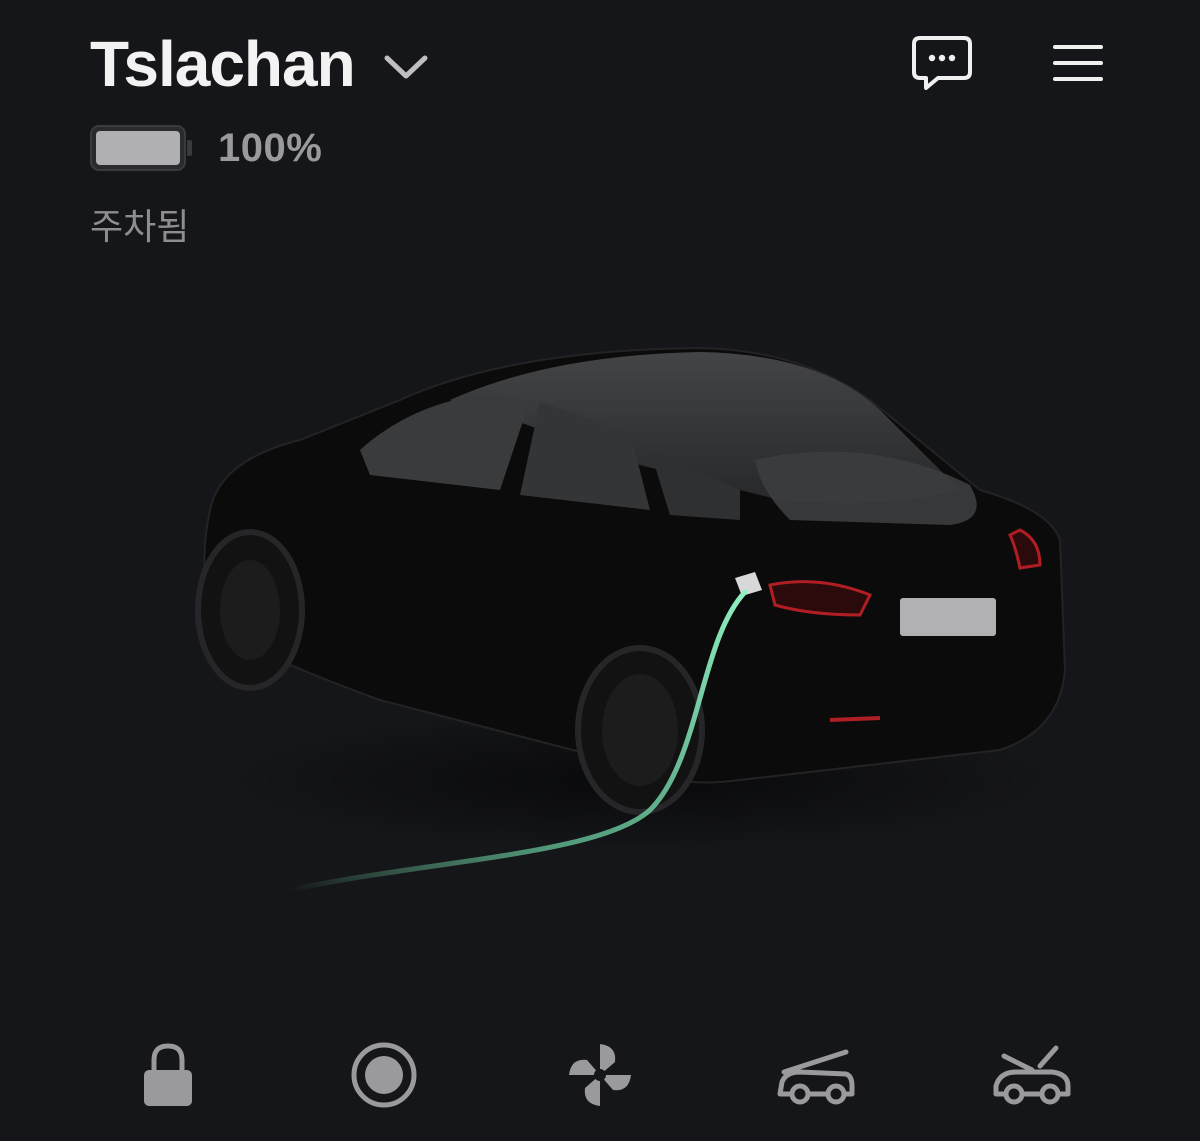  I want to click on vehicle-status: 주차됨, so click(140, 227).